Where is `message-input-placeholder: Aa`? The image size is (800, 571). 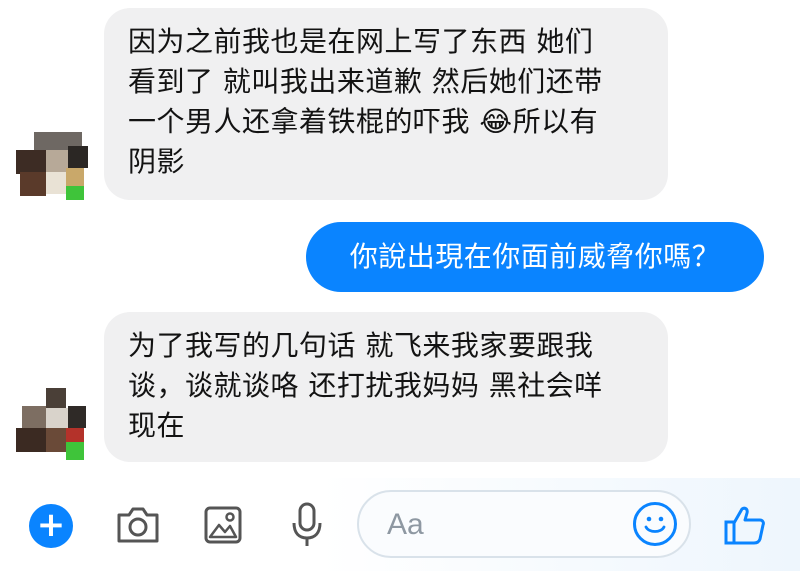
message-input-placeholder: Aa is located at coordinates (405, 524).